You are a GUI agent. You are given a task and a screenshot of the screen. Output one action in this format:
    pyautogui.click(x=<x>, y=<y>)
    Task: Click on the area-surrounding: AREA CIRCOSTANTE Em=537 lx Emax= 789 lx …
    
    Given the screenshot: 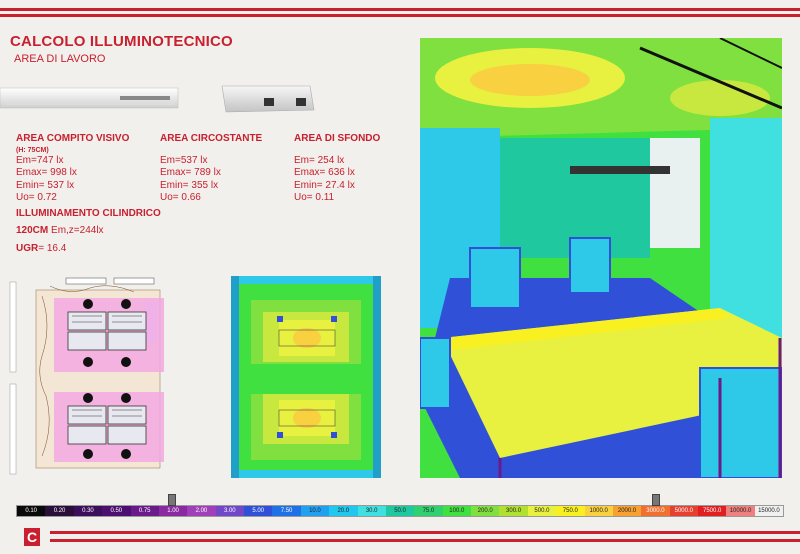 What is the action you would take?
    pyautogui.click(x=211, y=169)
    